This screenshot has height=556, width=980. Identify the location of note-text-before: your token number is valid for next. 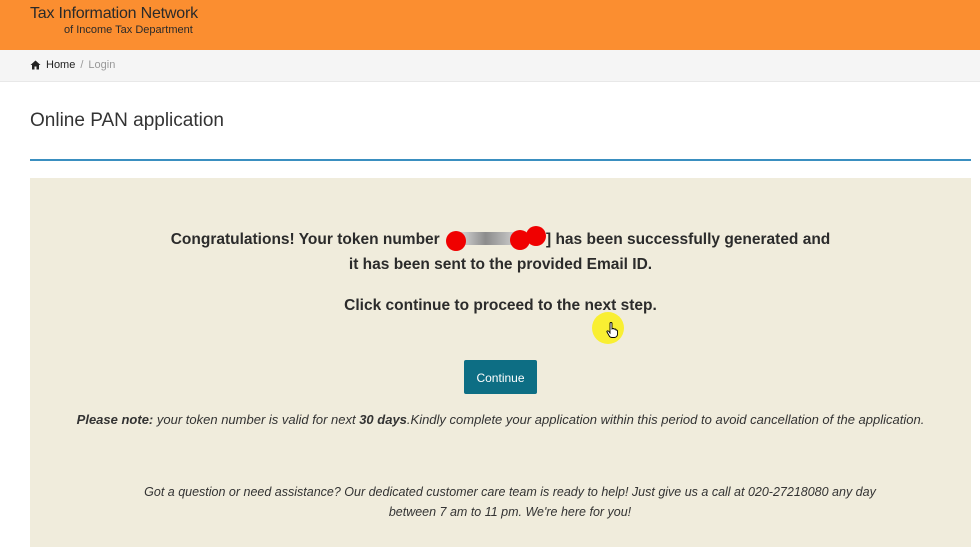
(256, 419).